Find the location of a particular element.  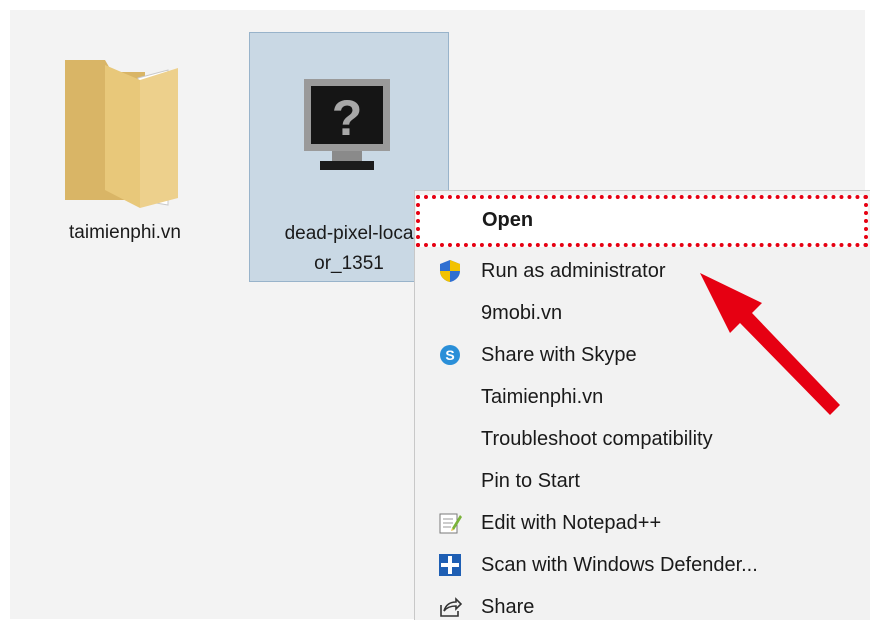

monitor-question-icon: ? is located at coordinates (347, 124).